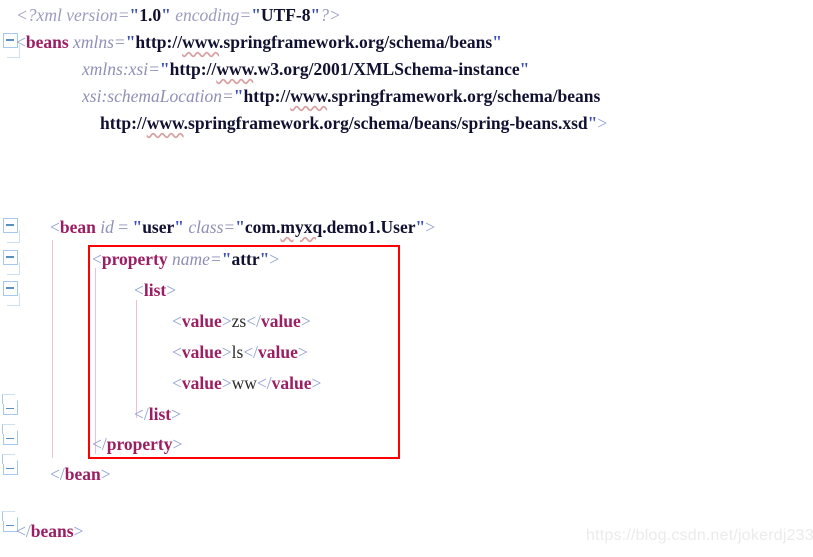  Describe the element at coordinates (285, 15) in the screenshot. I see `code-token-str: UTF-8` at that location.